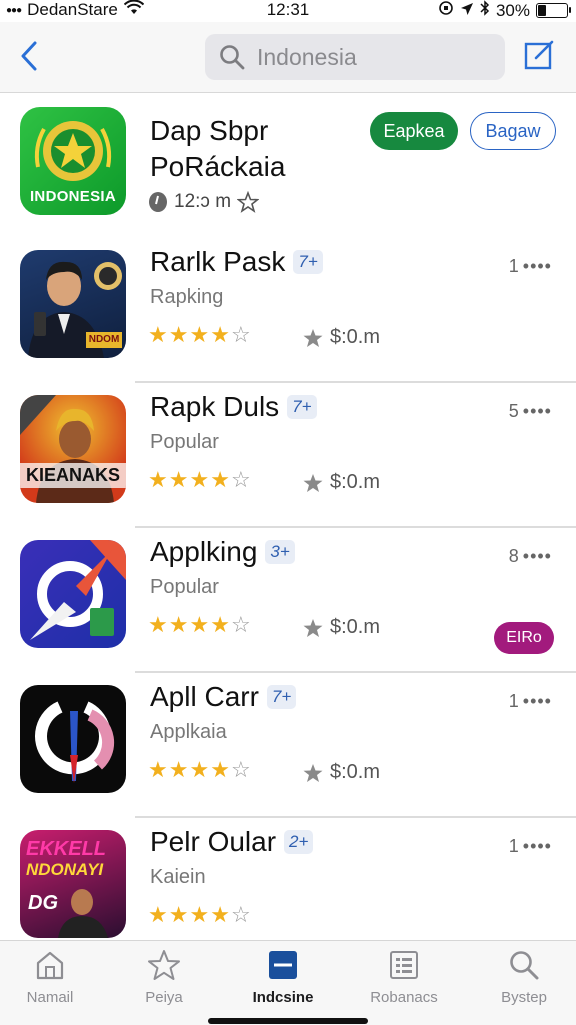  Describe the element at coordinates (288, 1021) in the screenshot. I see `home-indicator` at that location.